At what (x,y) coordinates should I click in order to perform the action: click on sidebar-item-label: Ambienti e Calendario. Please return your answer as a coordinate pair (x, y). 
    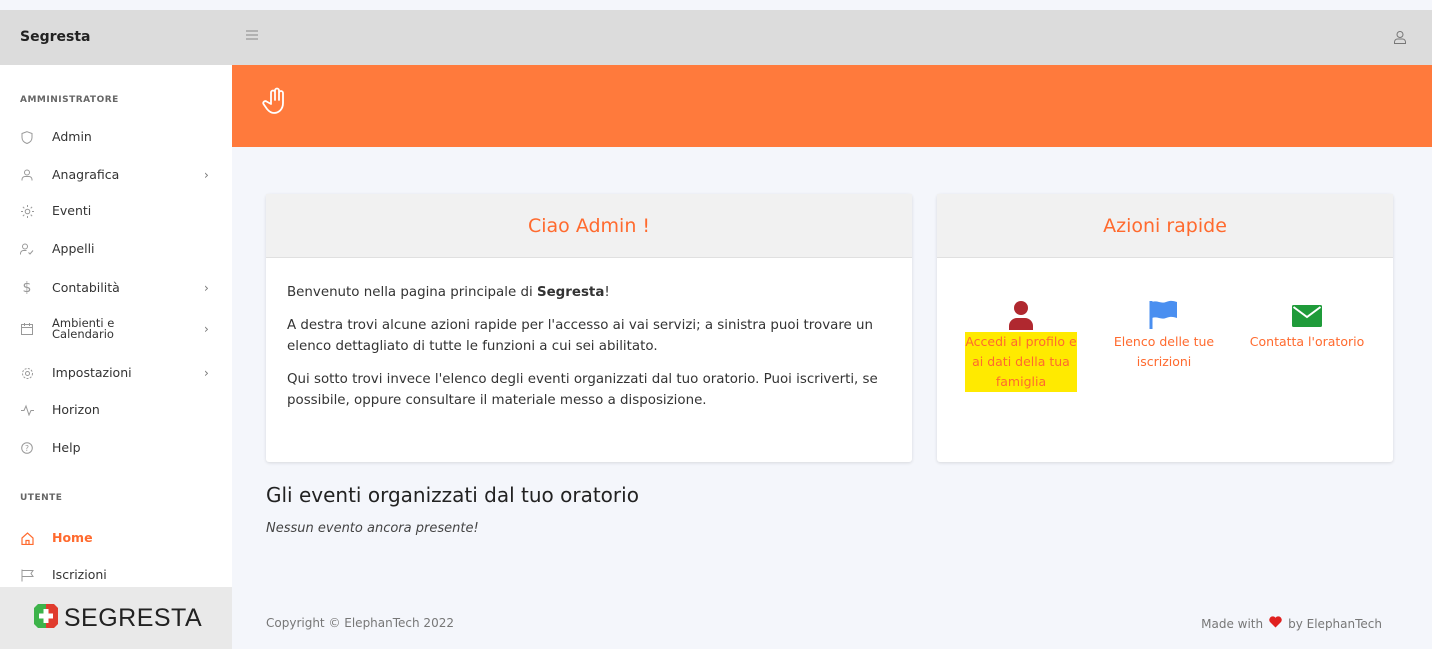
    Looking at the image, I should click on (83, 329).